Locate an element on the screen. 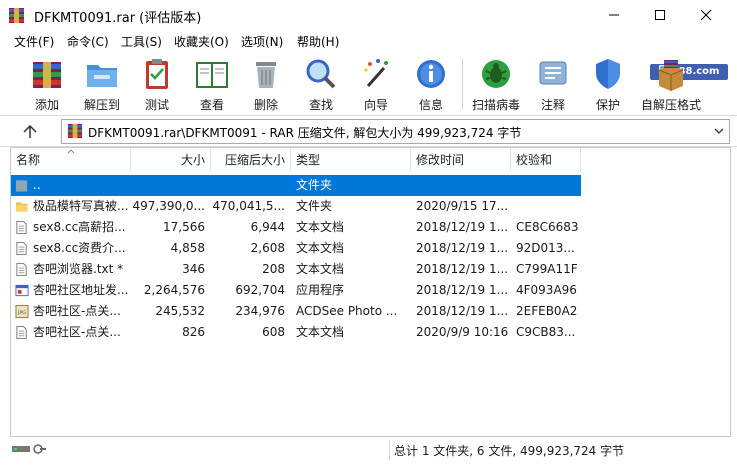 This screenshot has width=737, height=467. trash-icon is located at coordinates (266, 74).